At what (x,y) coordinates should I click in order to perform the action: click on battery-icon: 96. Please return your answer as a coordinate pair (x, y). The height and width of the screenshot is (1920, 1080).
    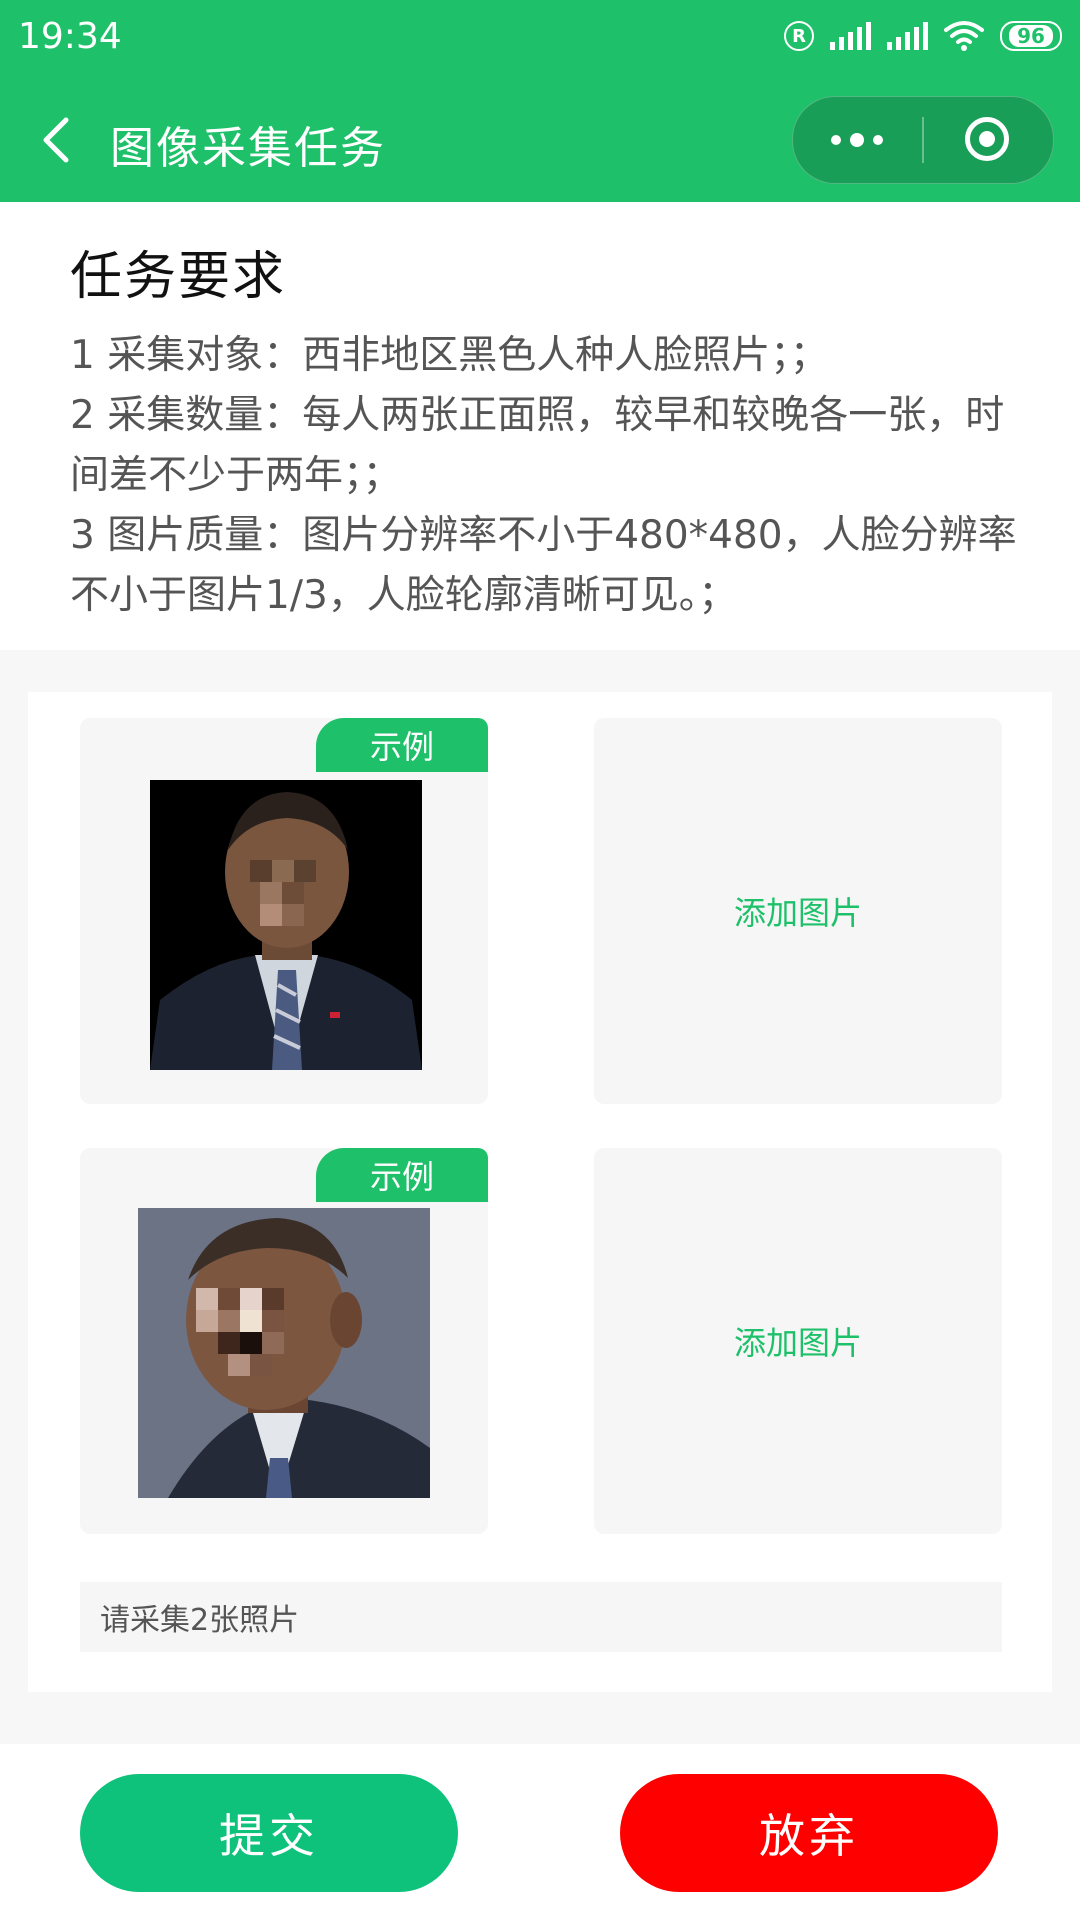
    Looking at the image, I should click on (1031, 36).